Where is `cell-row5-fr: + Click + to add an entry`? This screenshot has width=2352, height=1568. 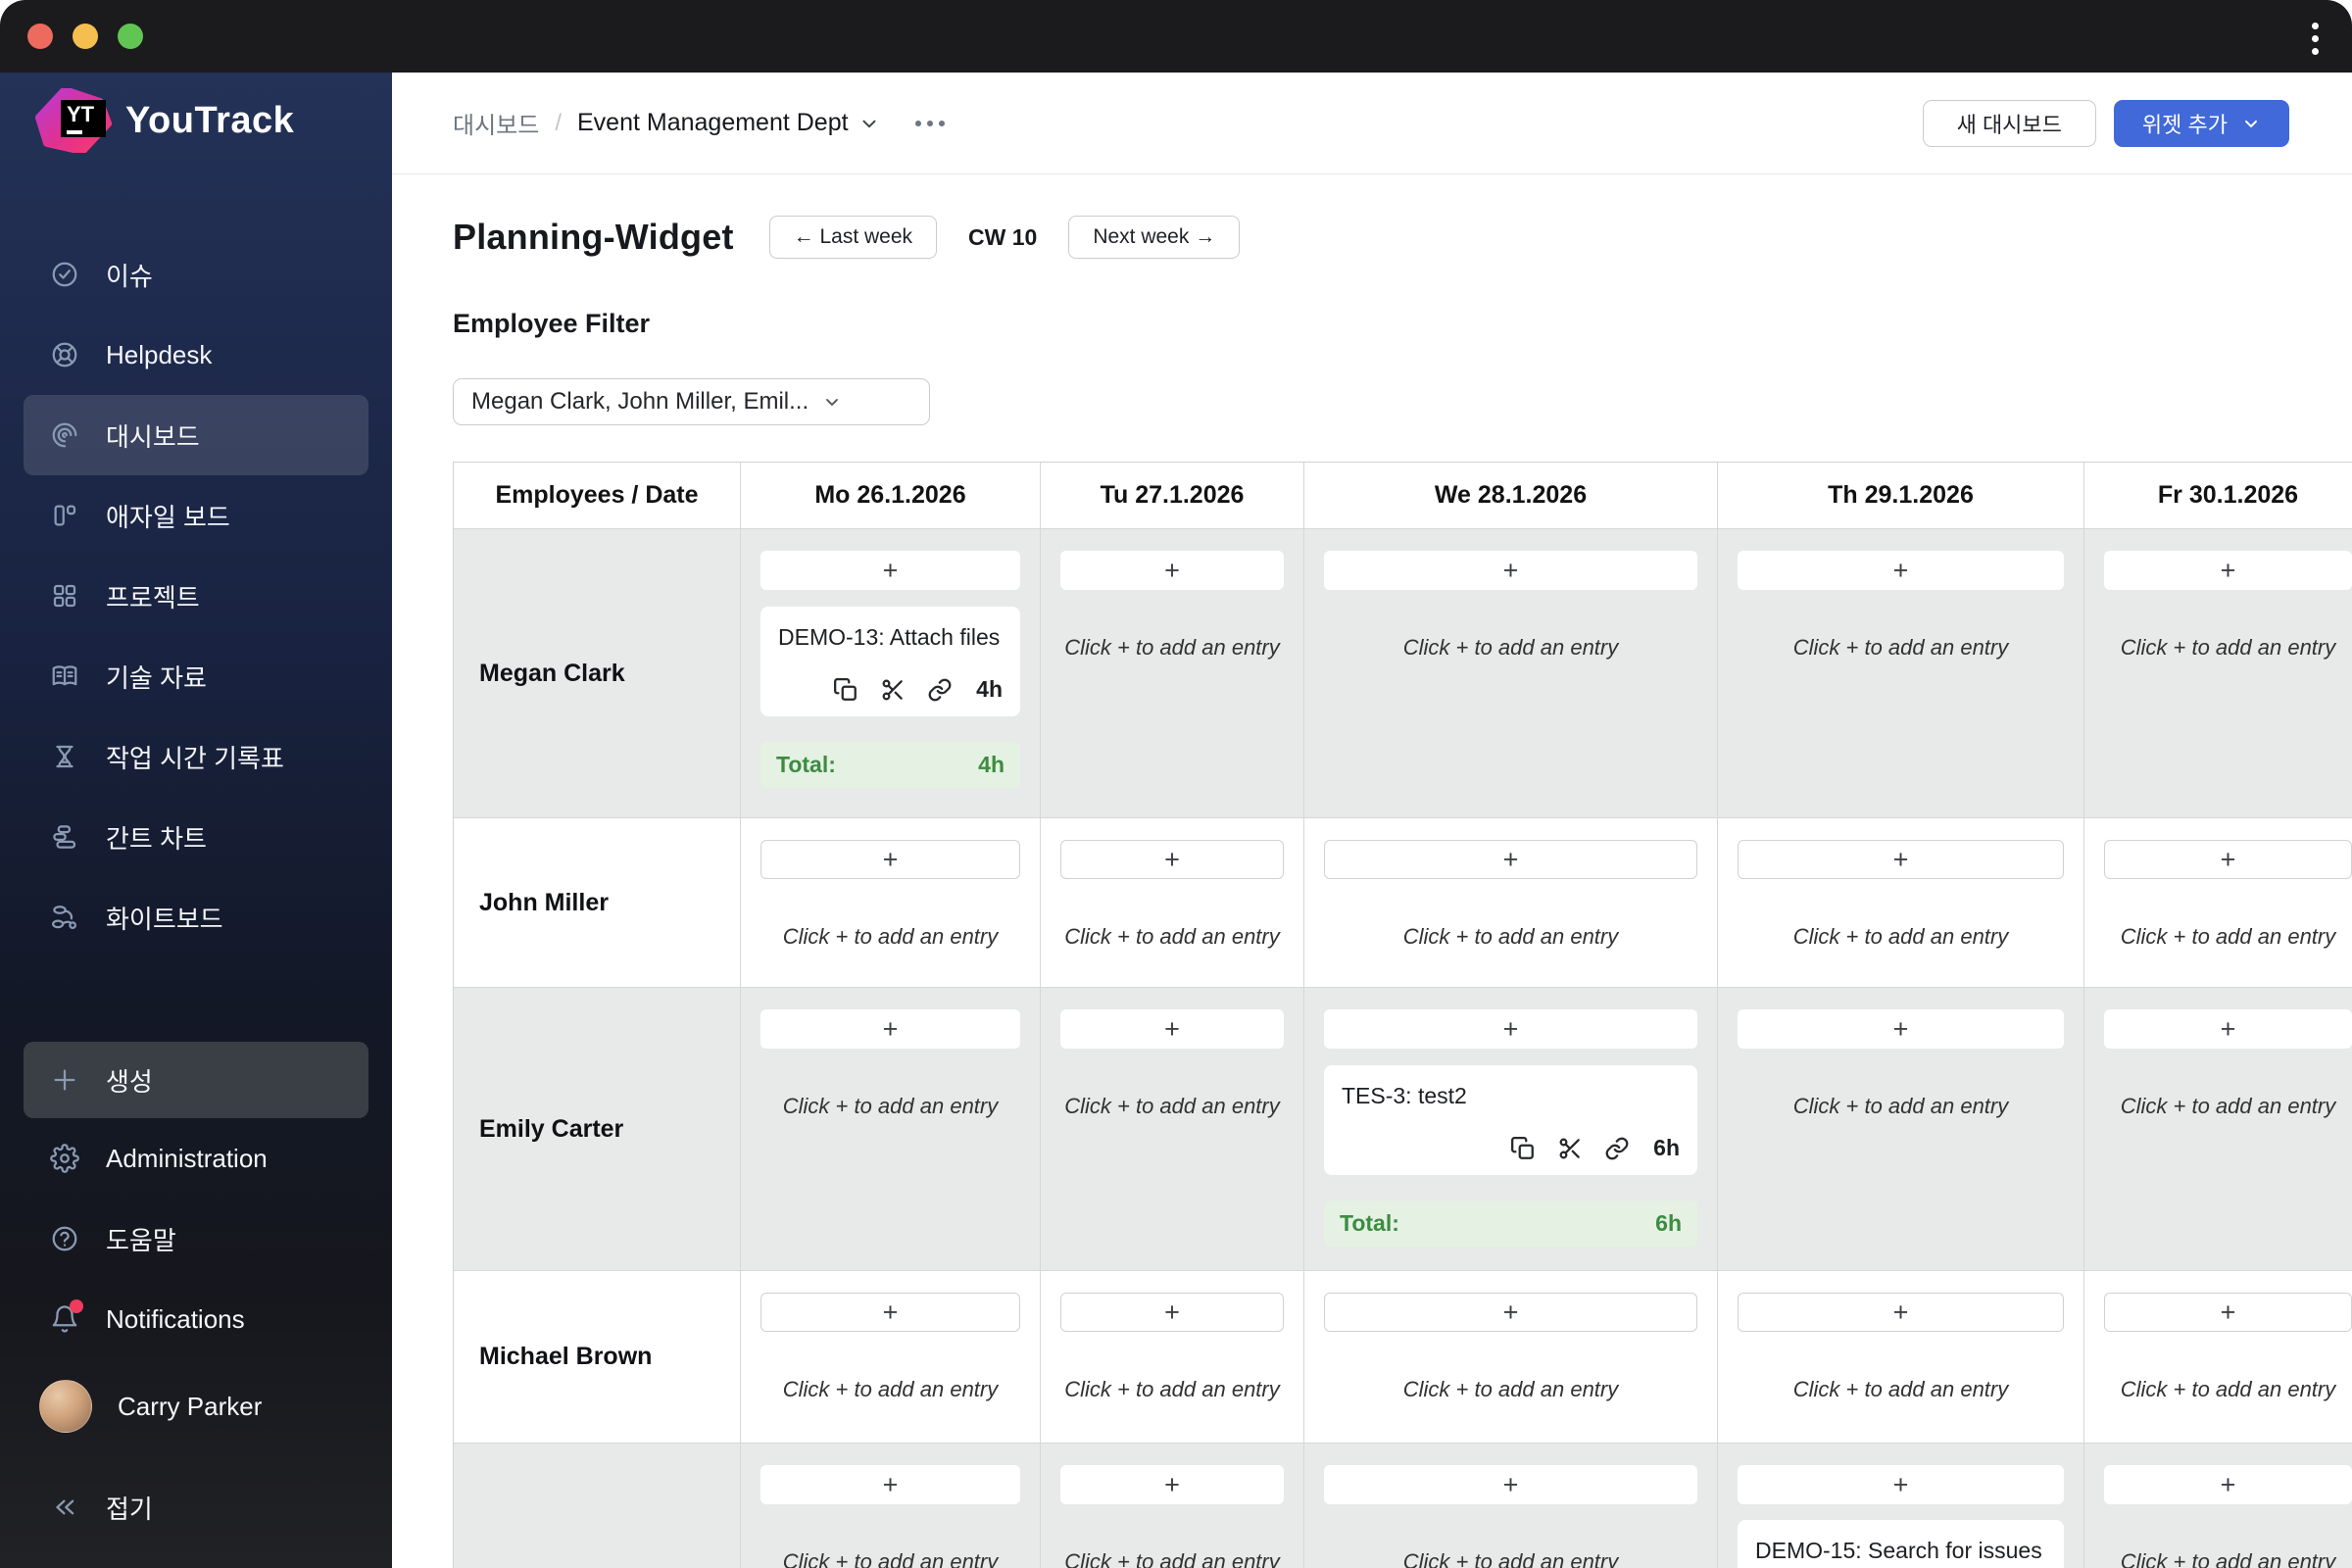 cell-row5-fr: + Click + to add an entry is located at coordinates (2218, 1506).